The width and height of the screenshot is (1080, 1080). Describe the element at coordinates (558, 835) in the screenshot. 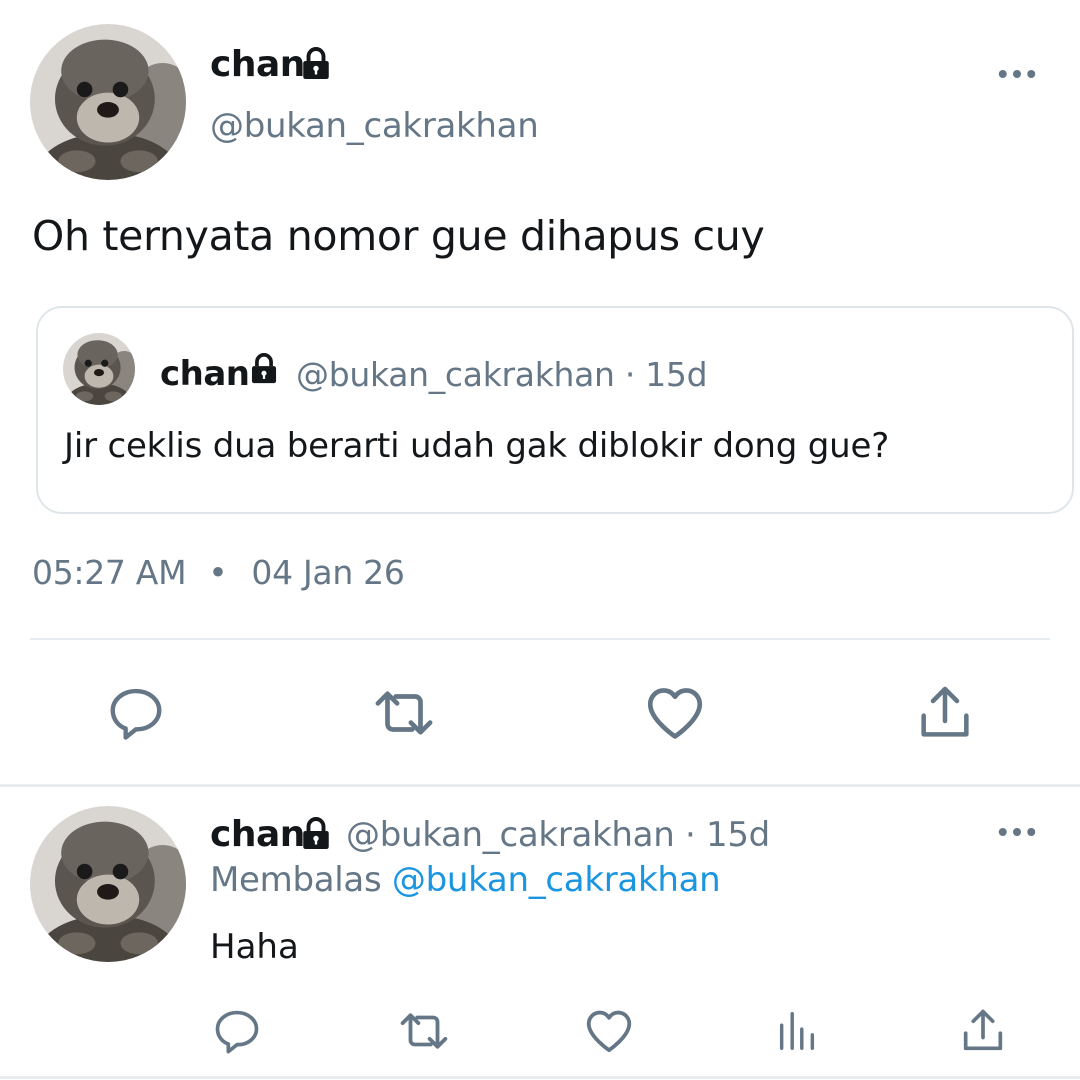

I see `reply-meta: @bukan_cakrakhan · 15d` at that location.